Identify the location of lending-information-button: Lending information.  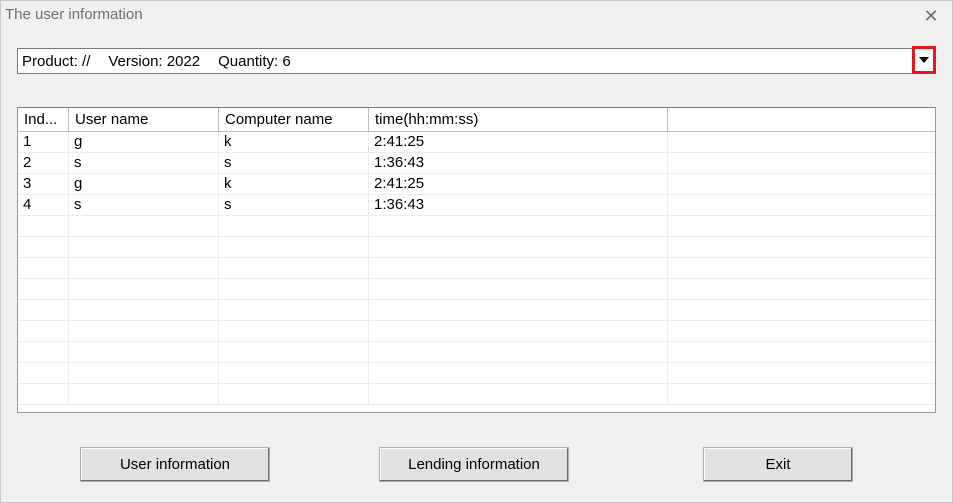
(474, 464).